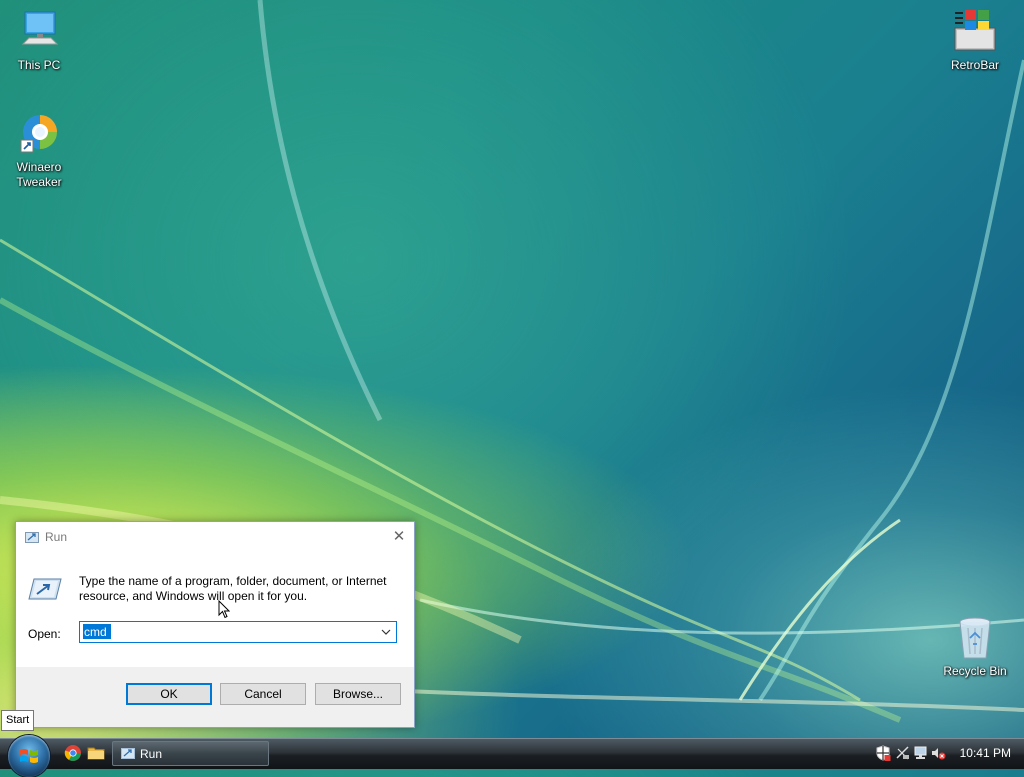  What do you see at coordinates (39, 65) in the screenshot?
I see `desktop-icon-label: This PC` at bounding box center [39, 65].